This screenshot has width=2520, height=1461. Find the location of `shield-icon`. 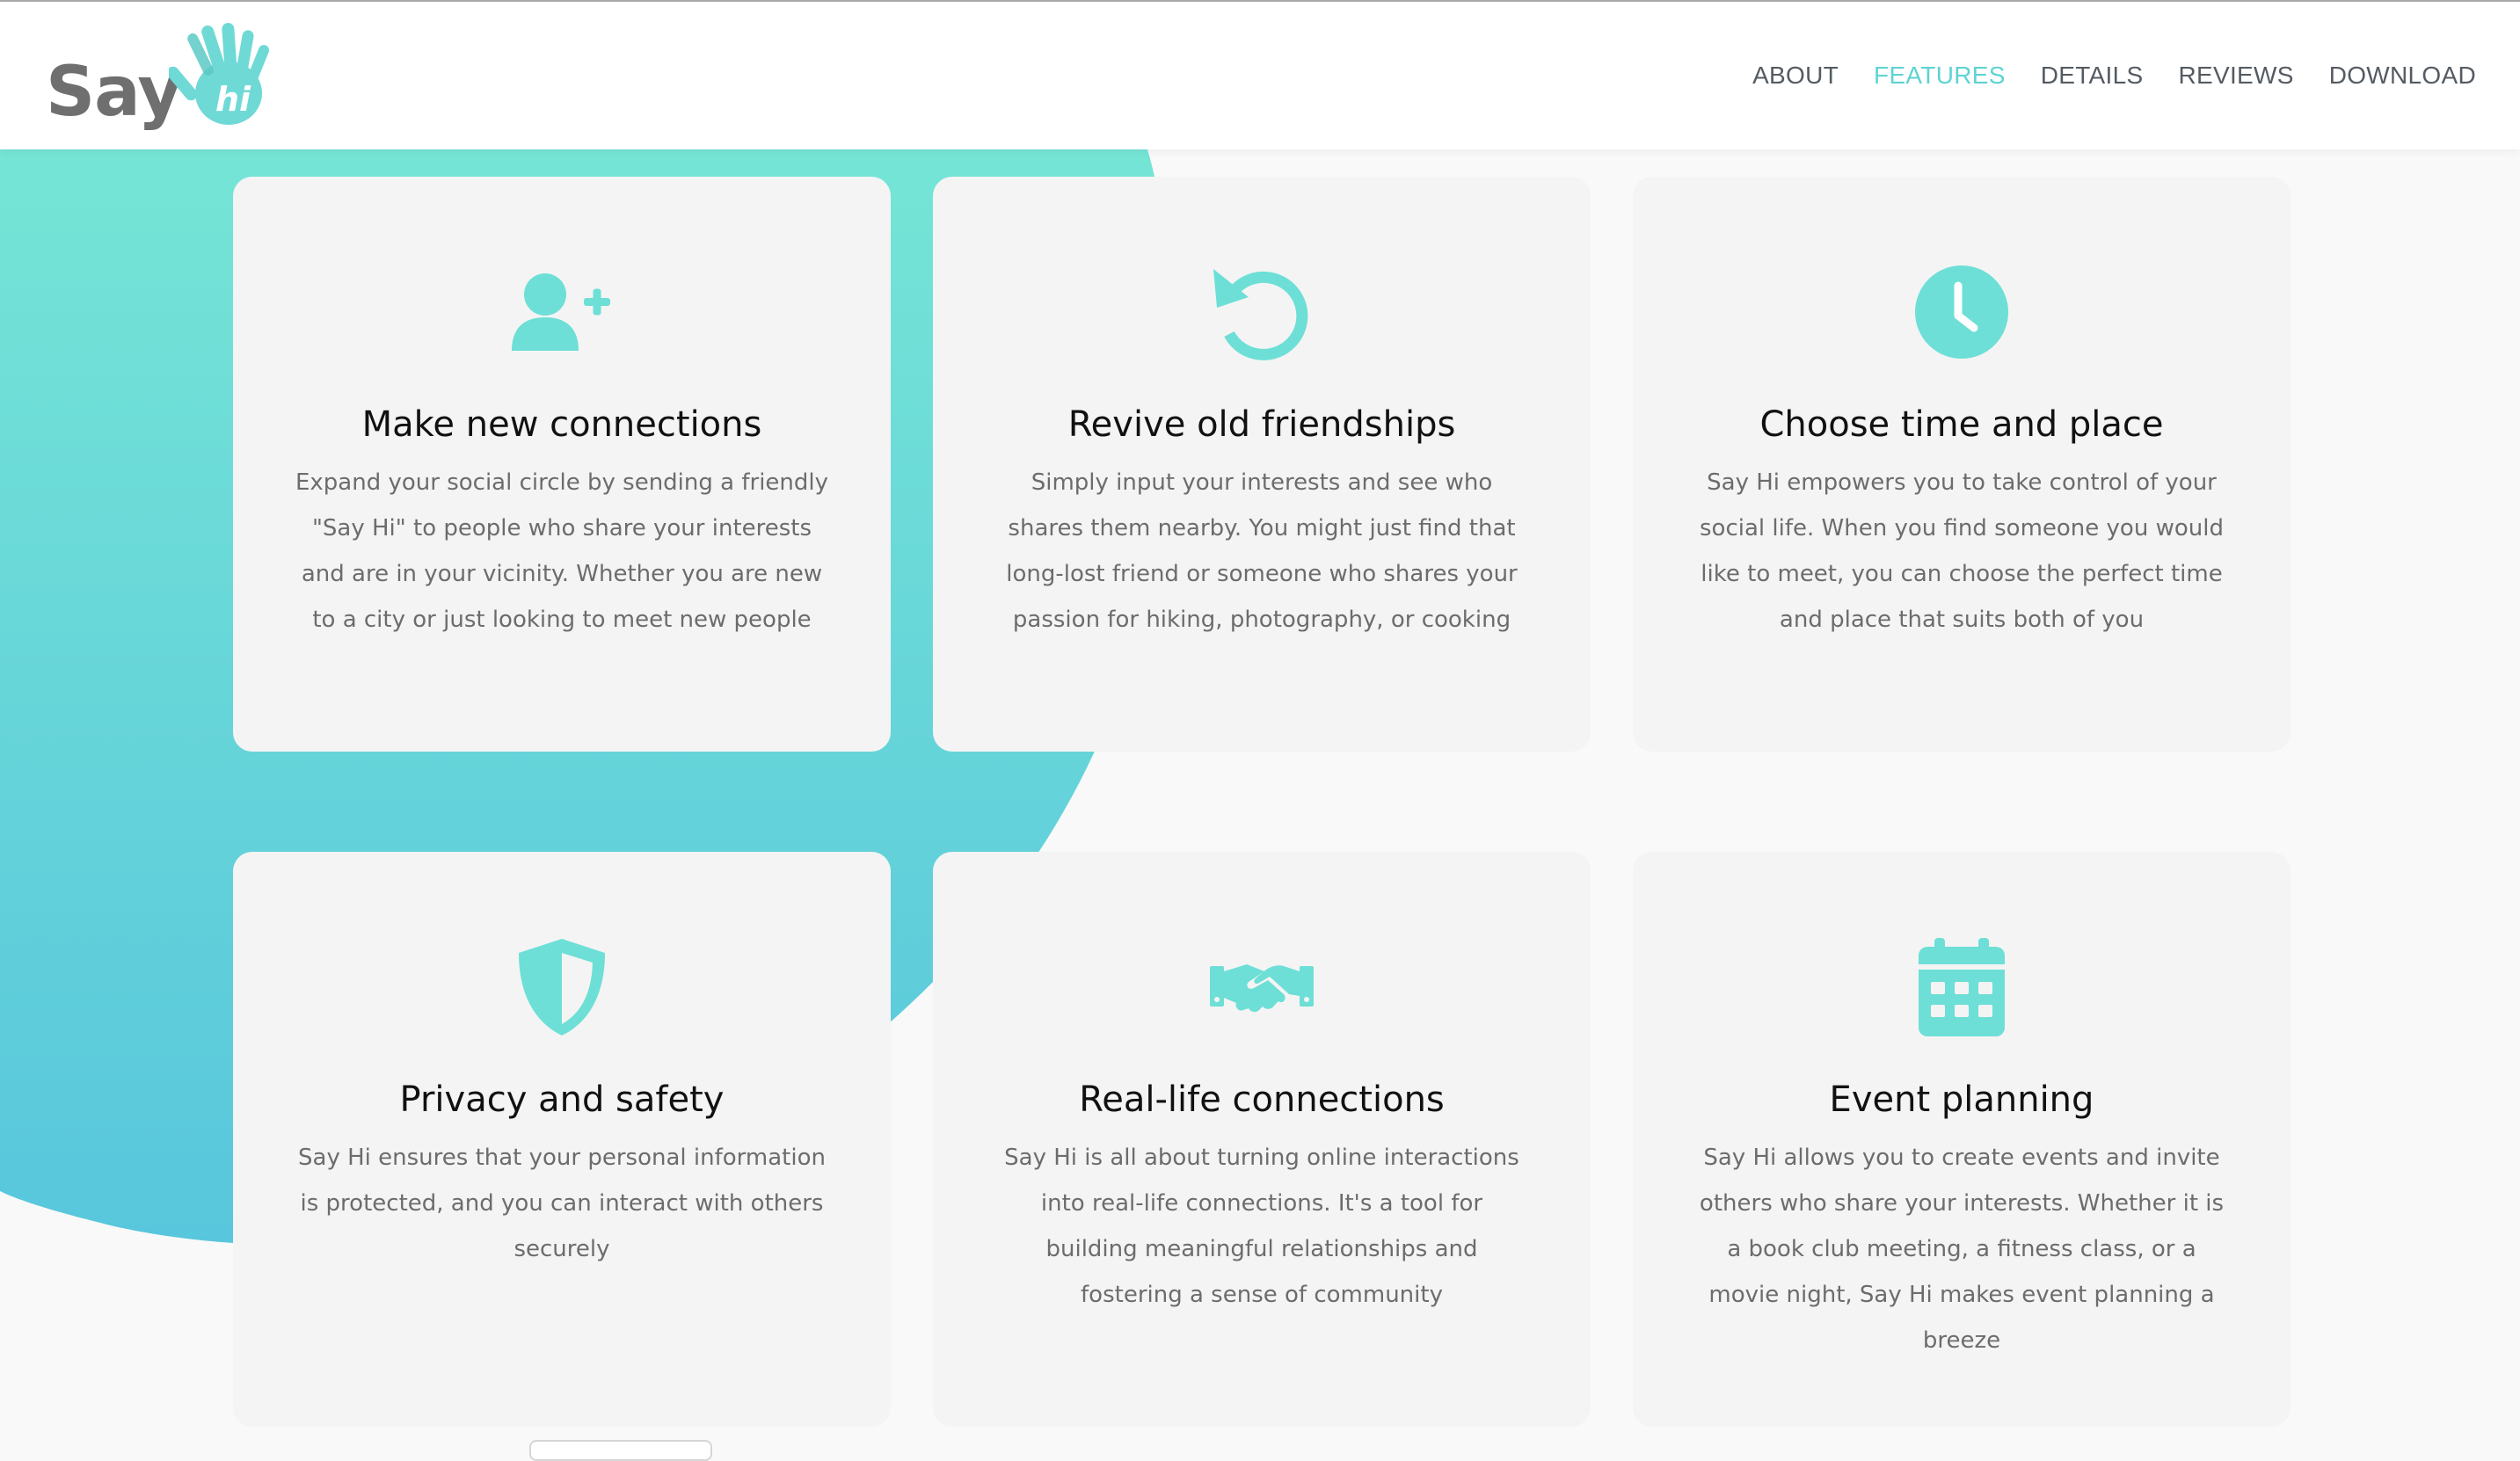

shield-icon is located at coordinates (562, 987).